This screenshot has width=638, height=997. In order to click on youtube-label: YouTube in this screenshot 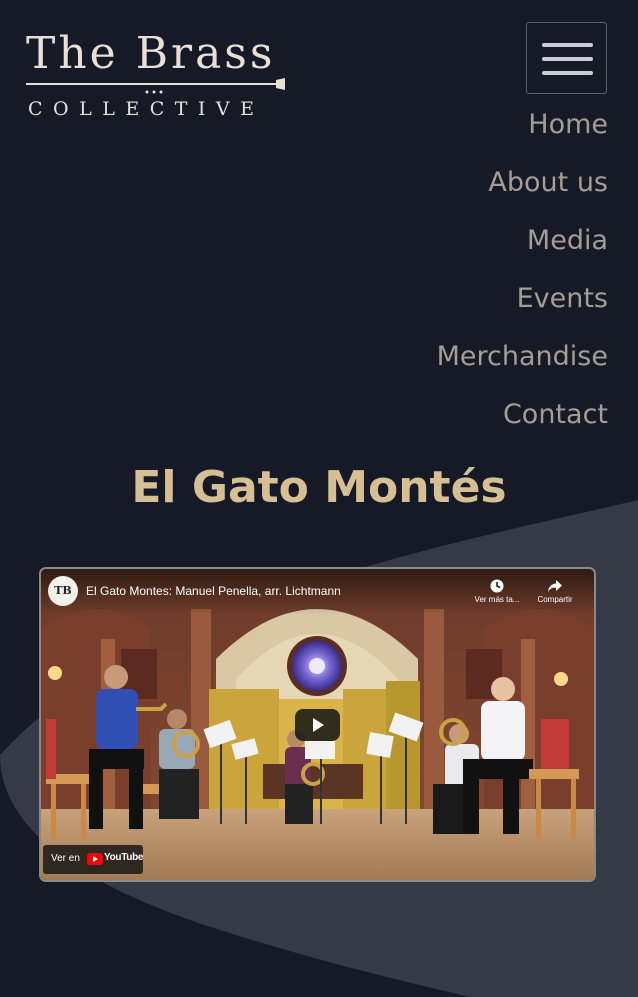, I will do `click(124, 857)`.